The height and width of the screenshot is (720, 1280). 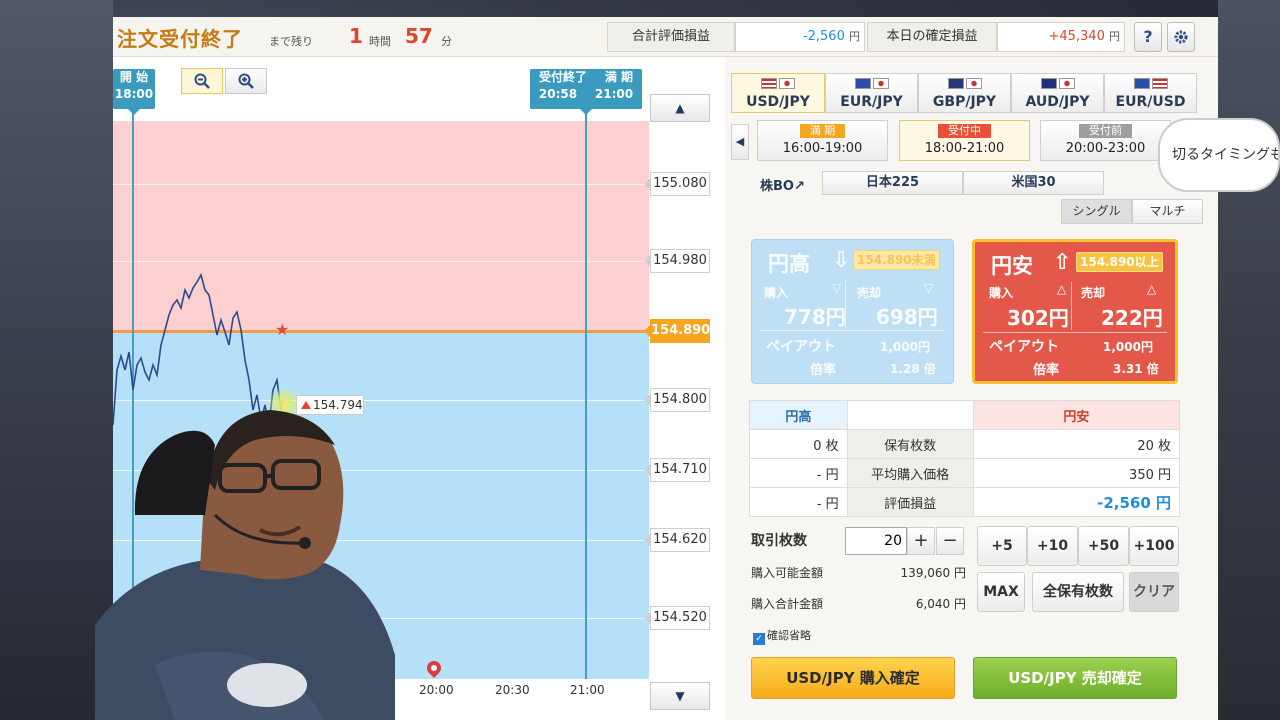 I want to click on settings-button, so click(x=1181, y=37).